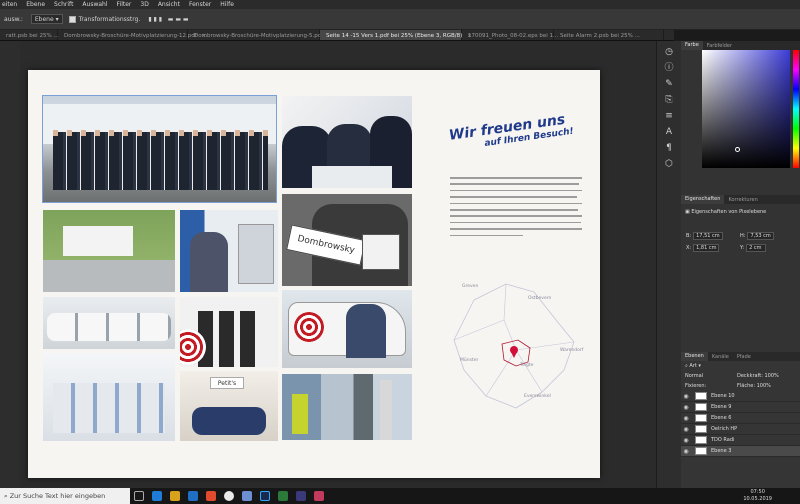 The height and width of the screenshot is (504, 800). Describe the element at coordinates (669, 52) in the screenshot. I see `history-icon: ◷` at that location.